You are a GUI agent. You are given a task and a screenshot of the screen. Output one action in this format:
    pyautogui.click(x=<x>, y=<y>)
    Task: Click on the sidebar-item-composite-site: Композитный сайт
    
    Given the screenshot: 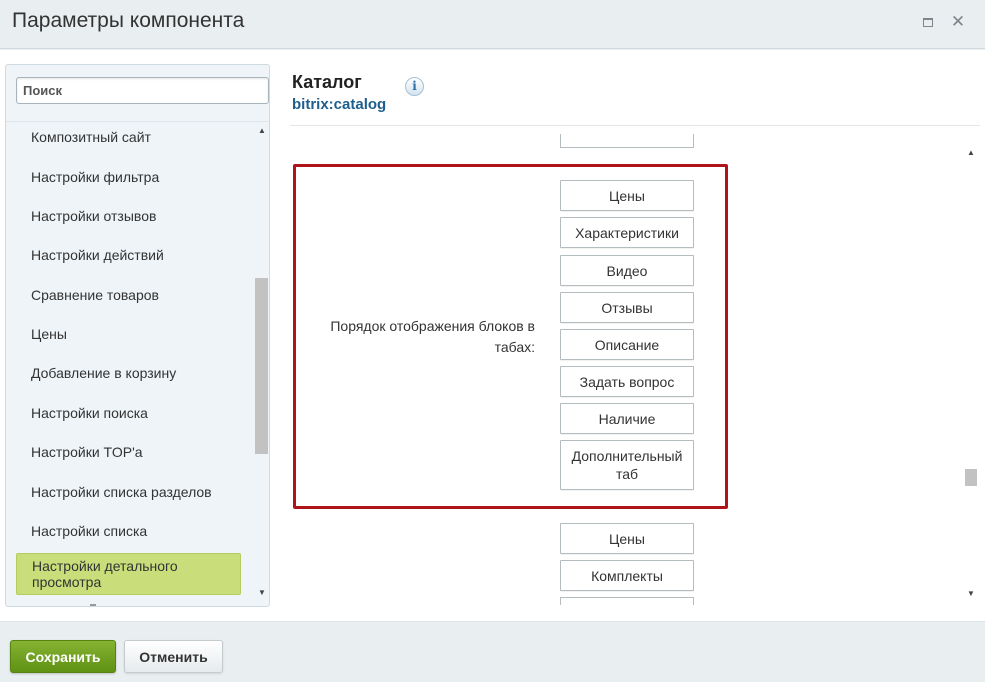 What is the action you would take?
    pyautogui.click(x=128, y=138)
    